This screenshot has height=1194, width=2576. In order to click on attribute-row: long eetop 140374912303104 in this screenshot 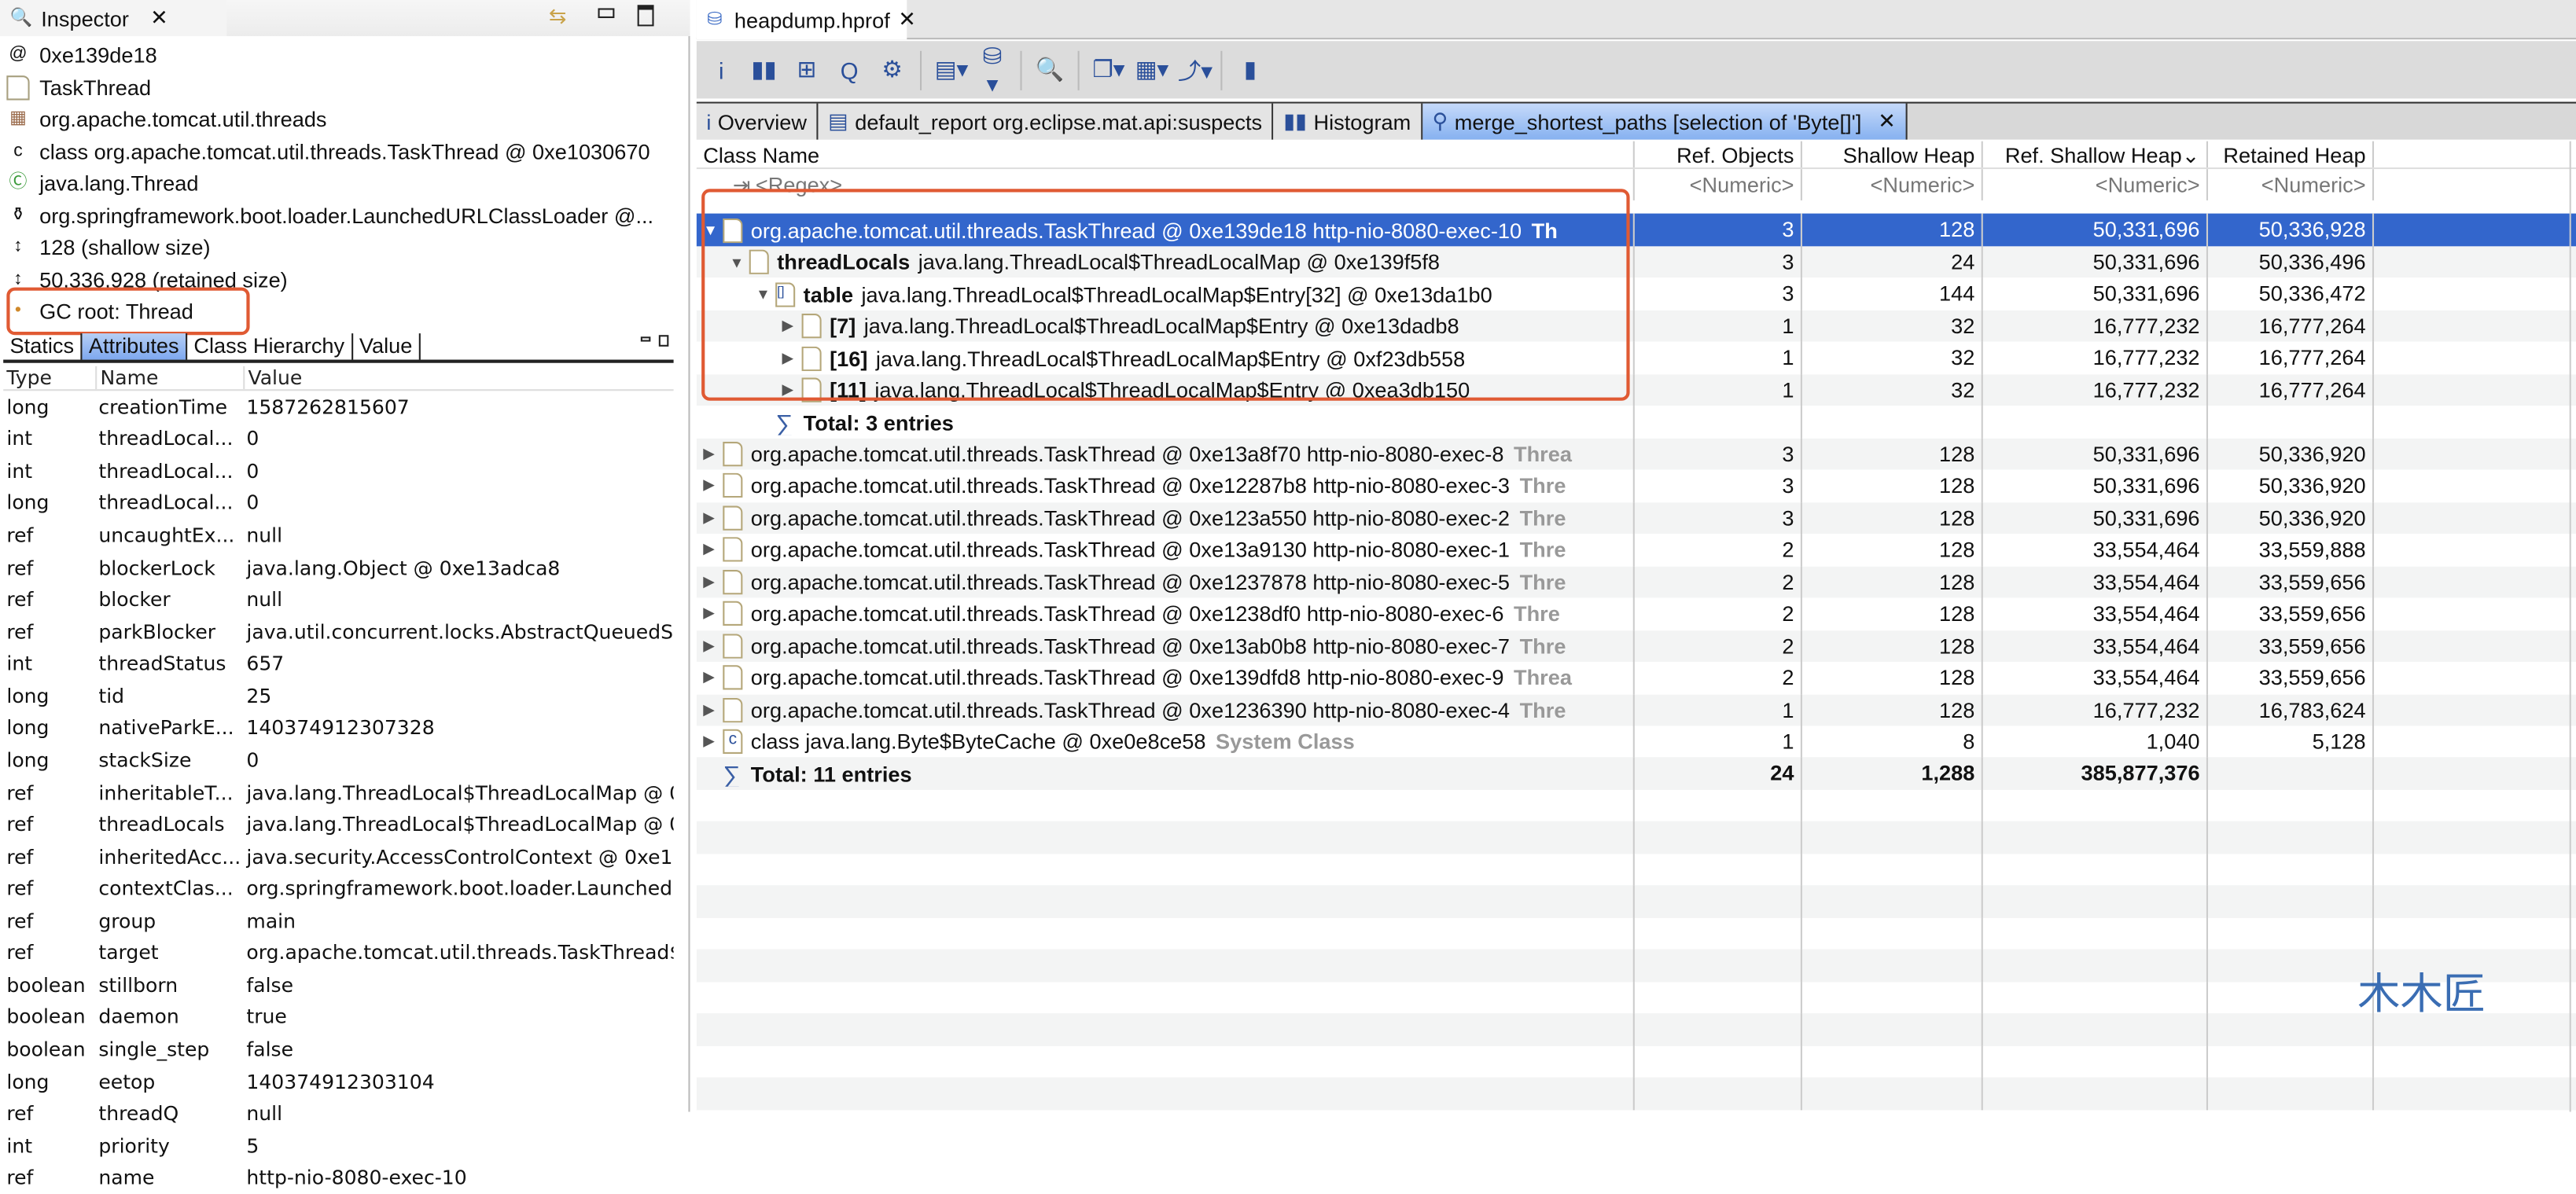, I will do `click(338, 1082)`.